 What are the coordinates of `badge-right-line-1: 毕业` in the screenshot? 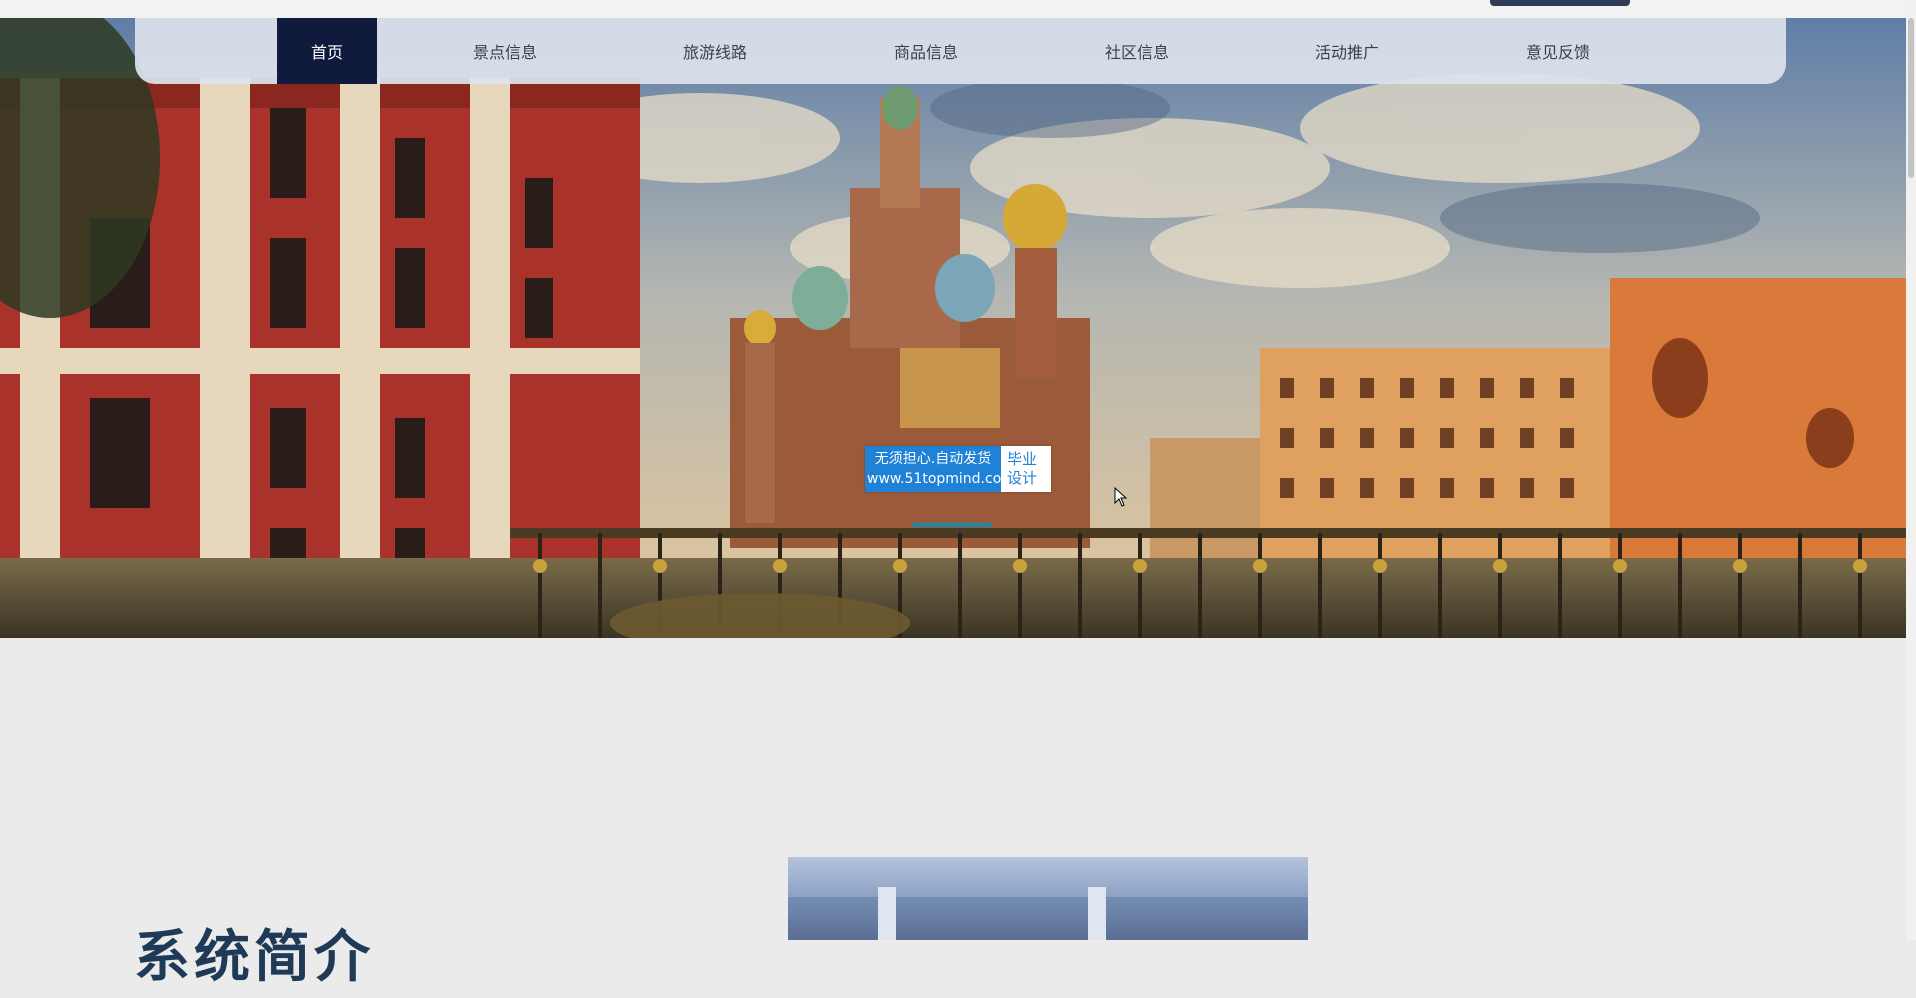 It's located at (1022, 459).